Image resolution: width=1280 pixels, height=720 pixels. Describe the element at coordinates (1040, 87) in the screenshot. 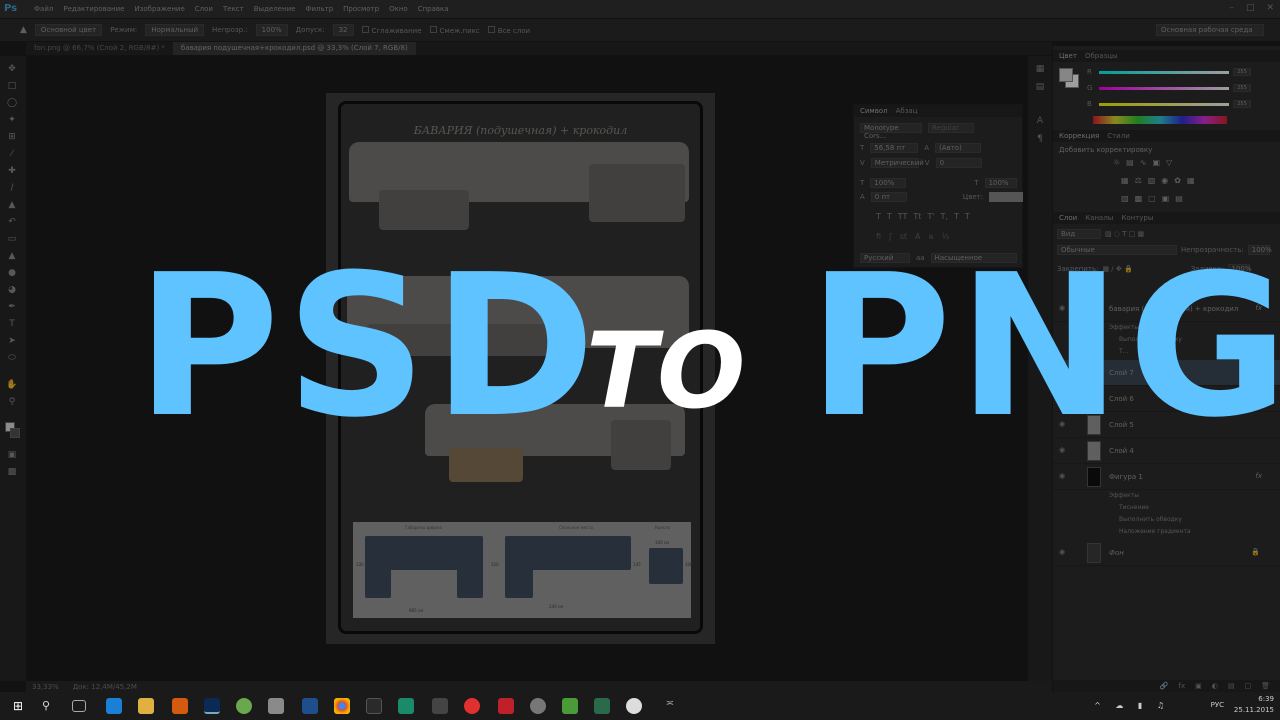

I see `properties-panel-icon: ▤` at that location.